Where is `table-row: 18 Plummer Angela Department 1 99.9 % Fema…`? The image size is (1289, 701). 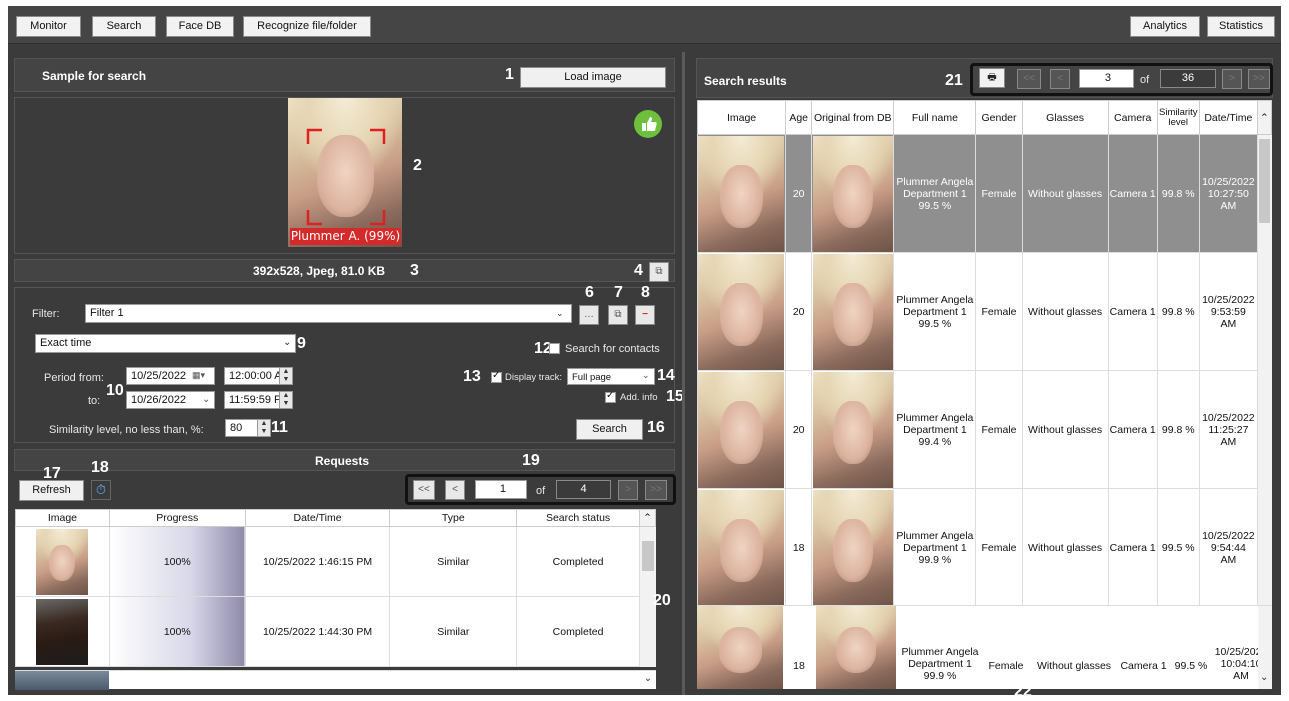 table-row: 18 Plummer Angela Department 1 99.9 % Fema… is located at coordinates (984, 547).